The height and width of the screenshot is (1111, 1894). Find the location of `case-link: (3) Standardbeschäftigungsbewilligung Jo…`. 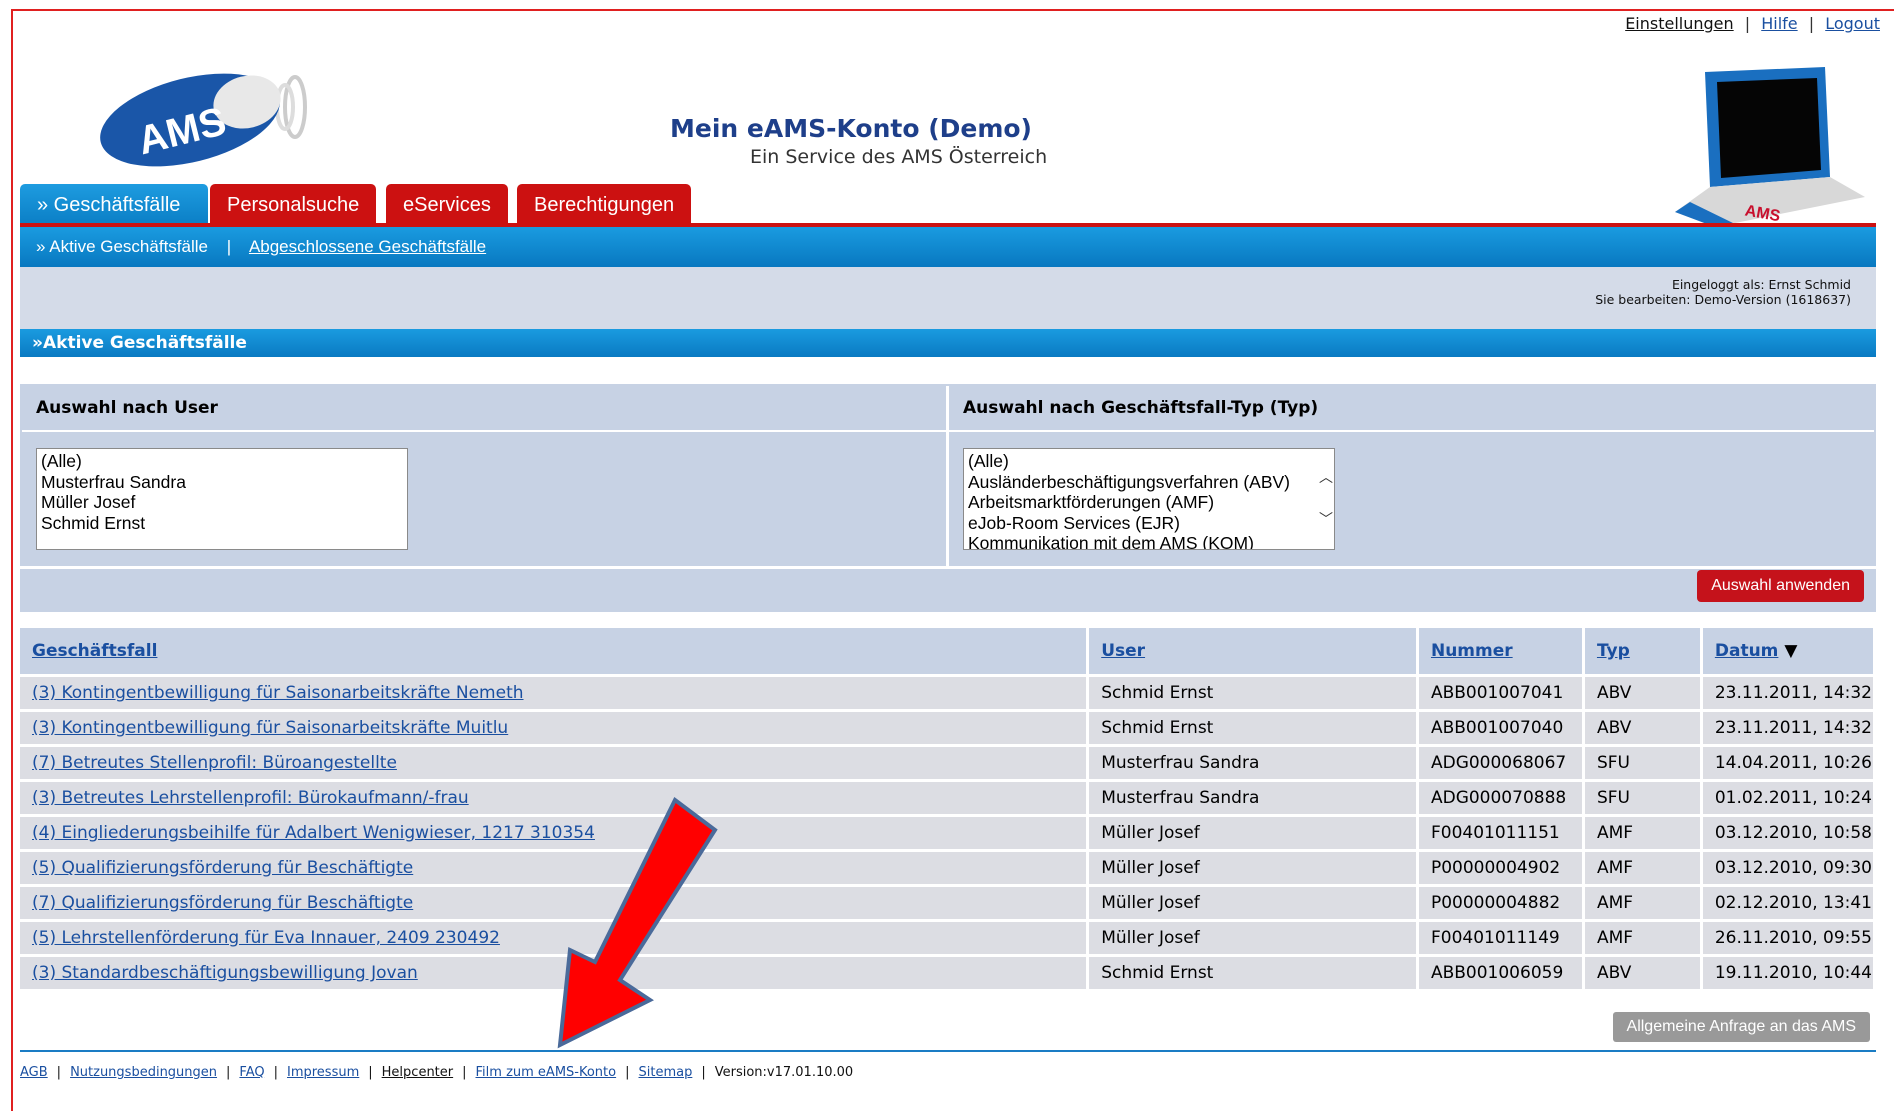

case-link: (3) Standardbeschäftigungsbewilligung Jo… is located at coordinates (225, 973).